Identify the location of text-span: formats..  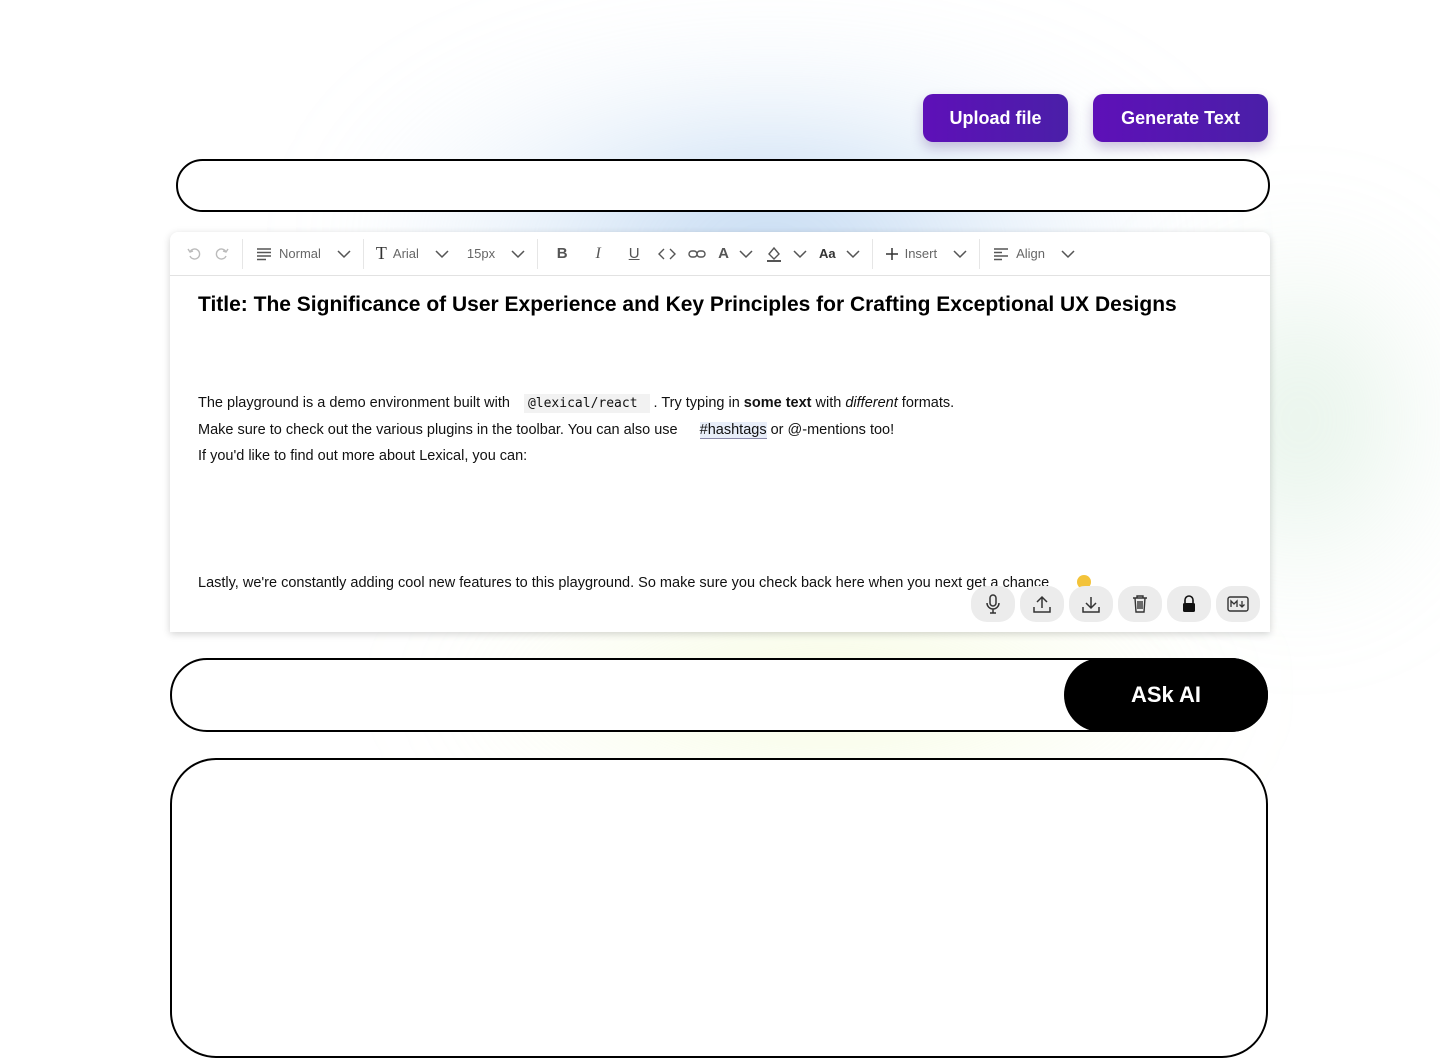
(928, 403).